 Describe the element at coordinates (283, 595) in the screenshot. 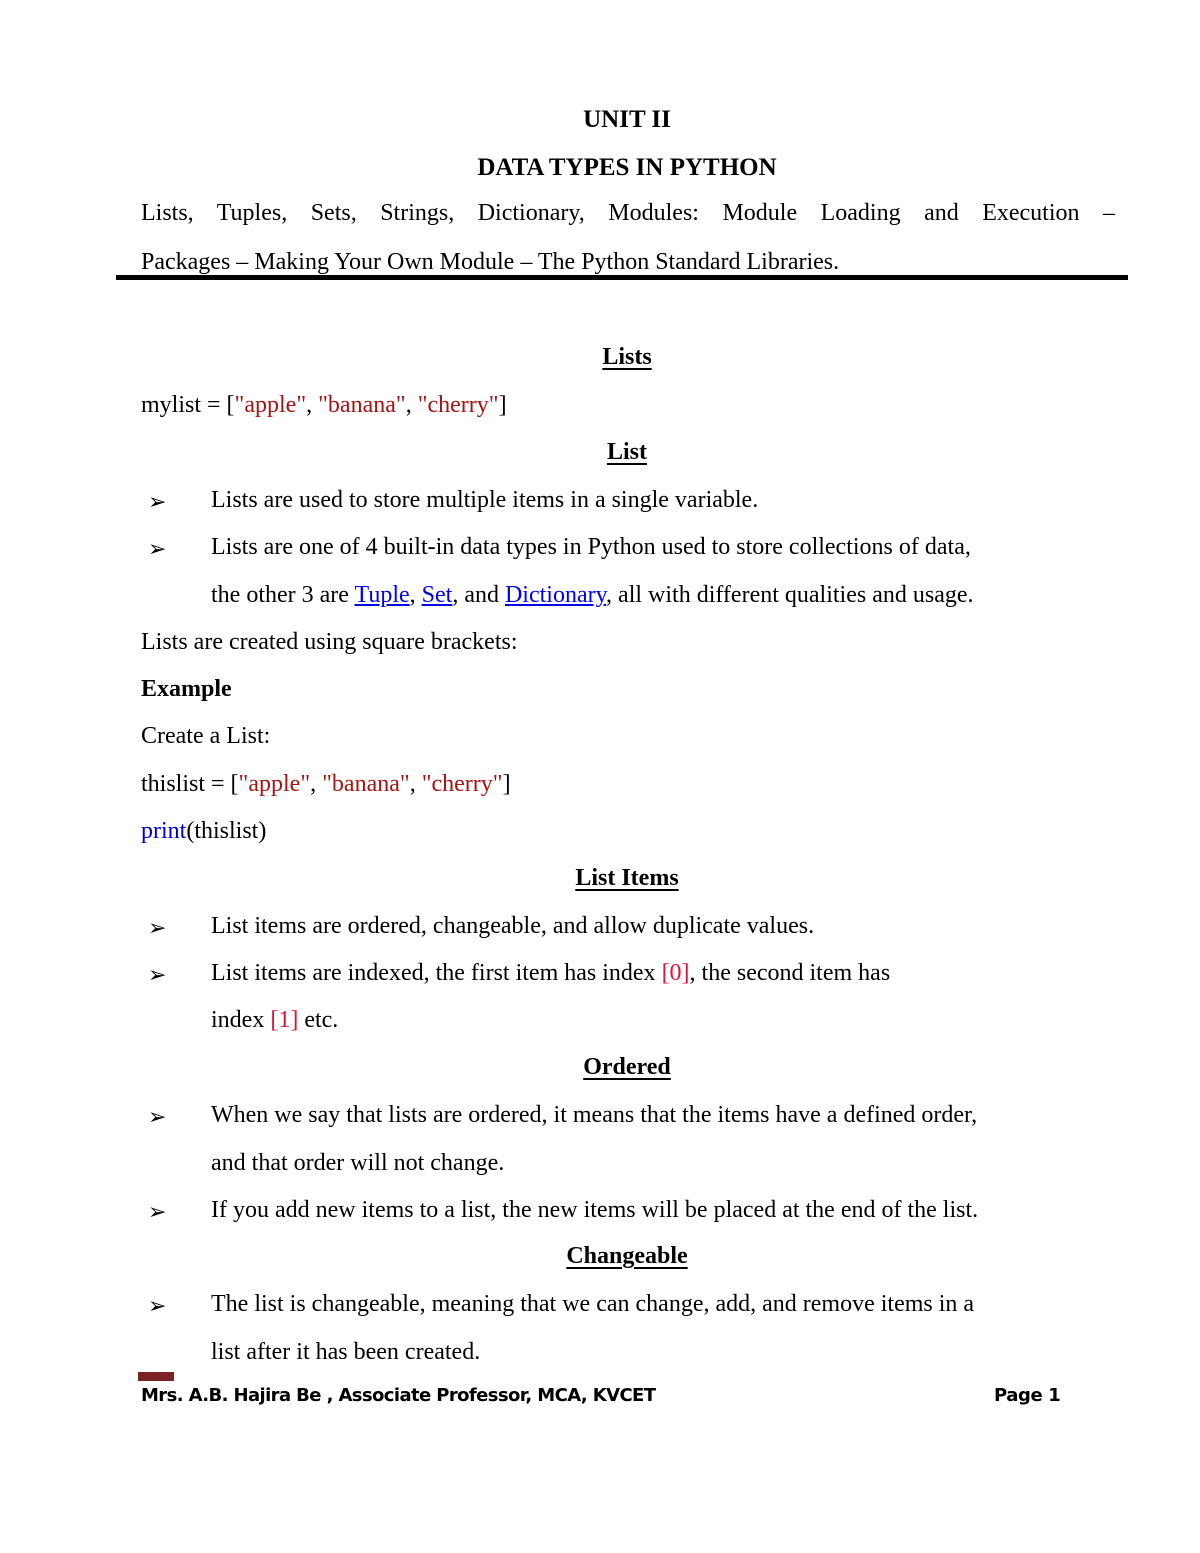

I see `text: the other 3 are` at that location.